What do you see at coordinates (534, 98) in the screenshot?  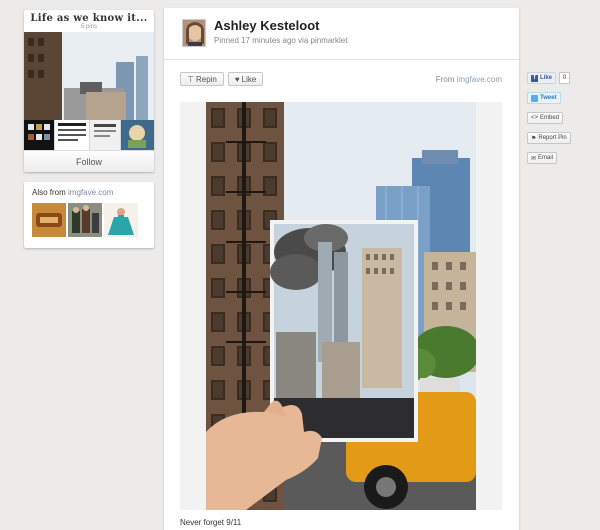 I see `twitter-icon` at bounding box center [534, 98].